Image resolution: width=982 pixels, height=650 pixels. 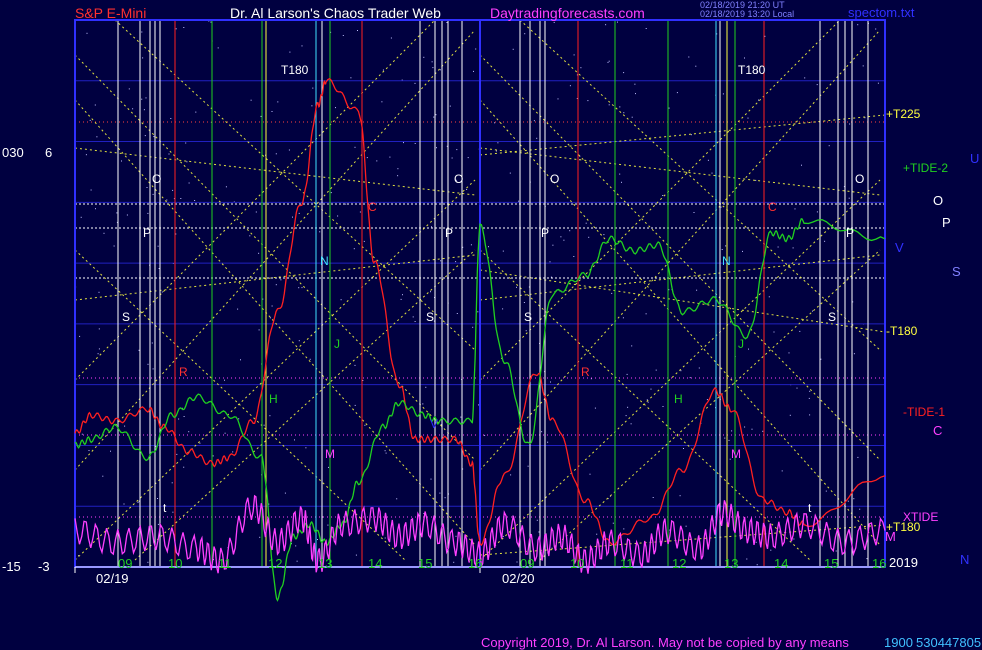 I want to click on right-letter-v: V, so click(x=899, y=247).